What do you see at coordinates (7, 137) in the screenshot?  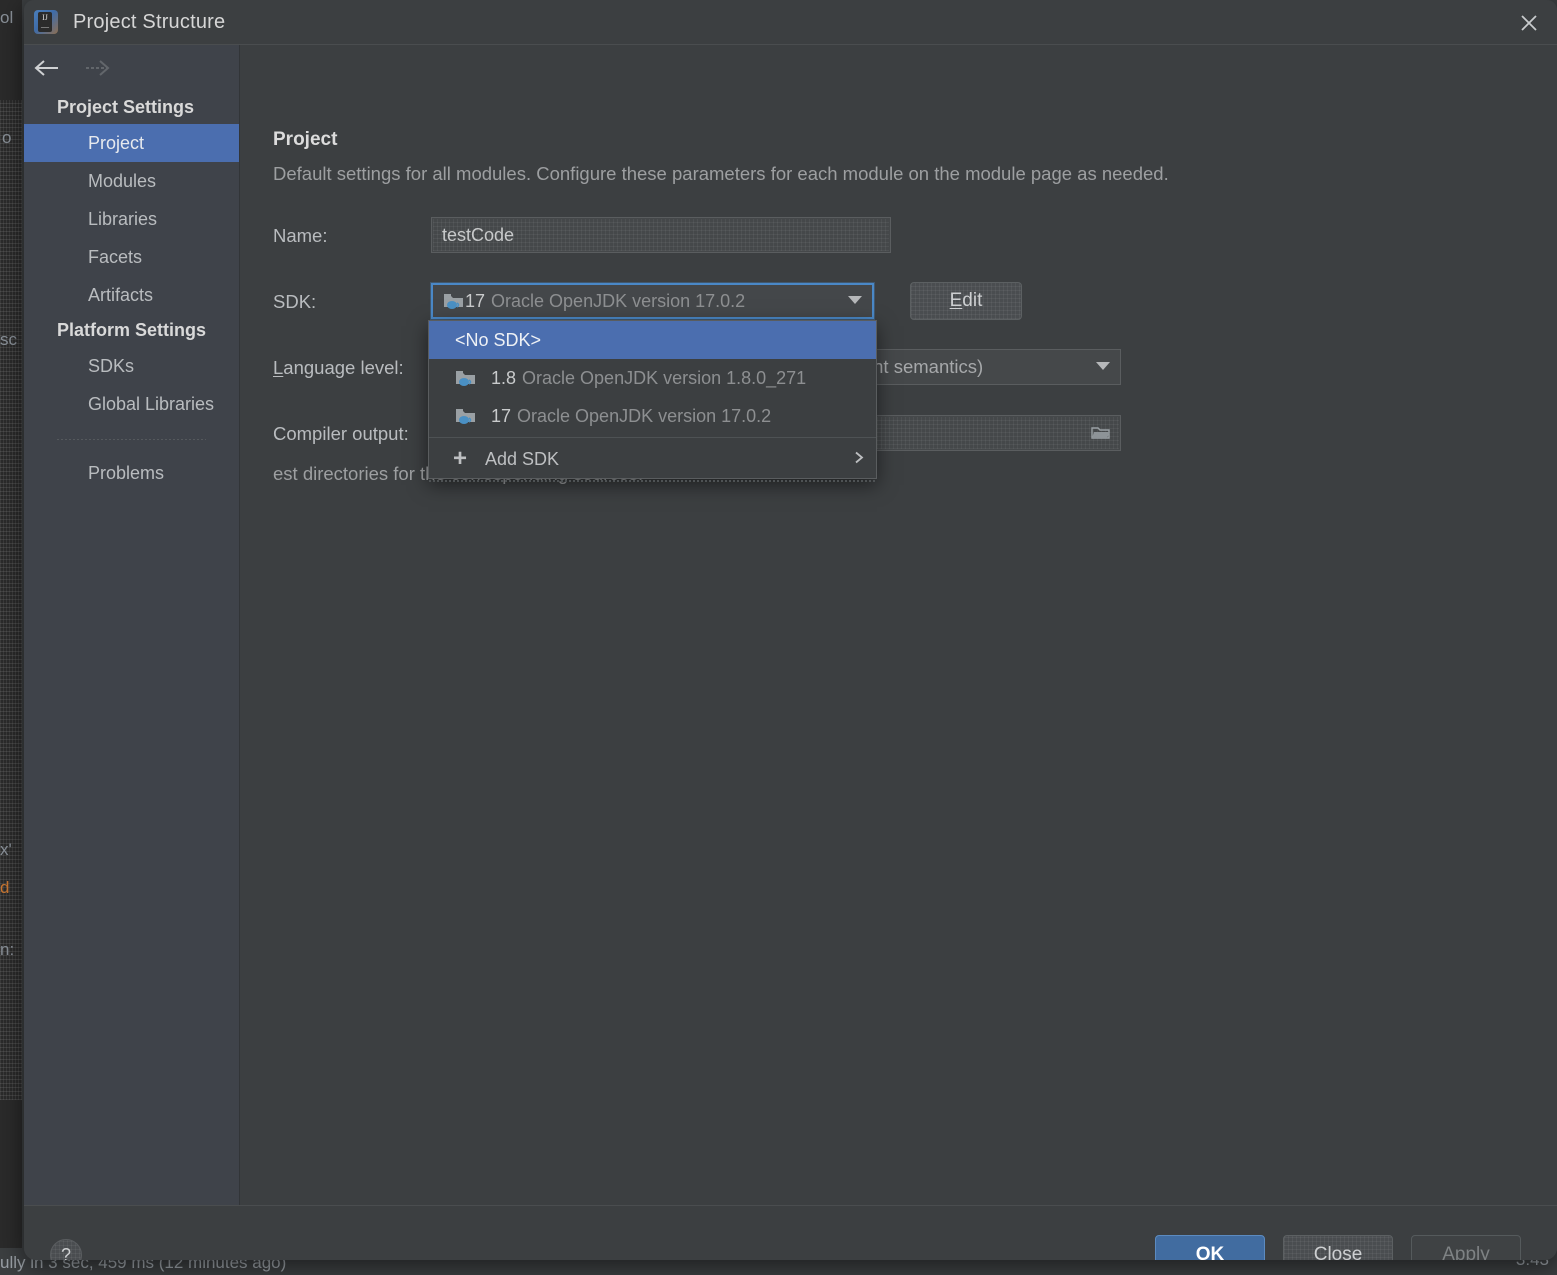 I see `bg-char: o` at bounding box center [7, 137].